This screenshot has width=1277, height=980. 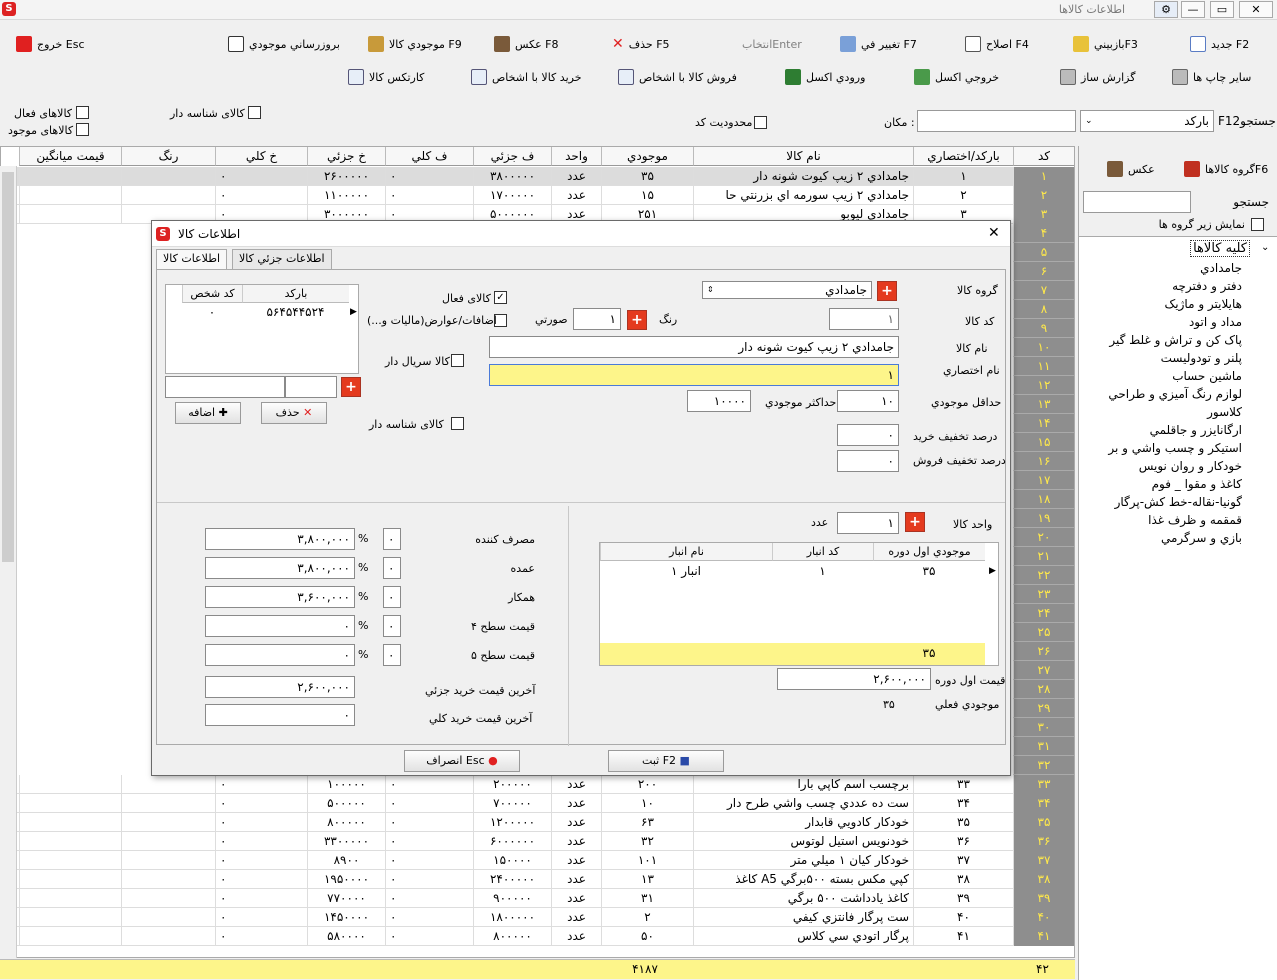 I want to click on delete-barcode-button: حذف ✕, so click(x=294, y=413).